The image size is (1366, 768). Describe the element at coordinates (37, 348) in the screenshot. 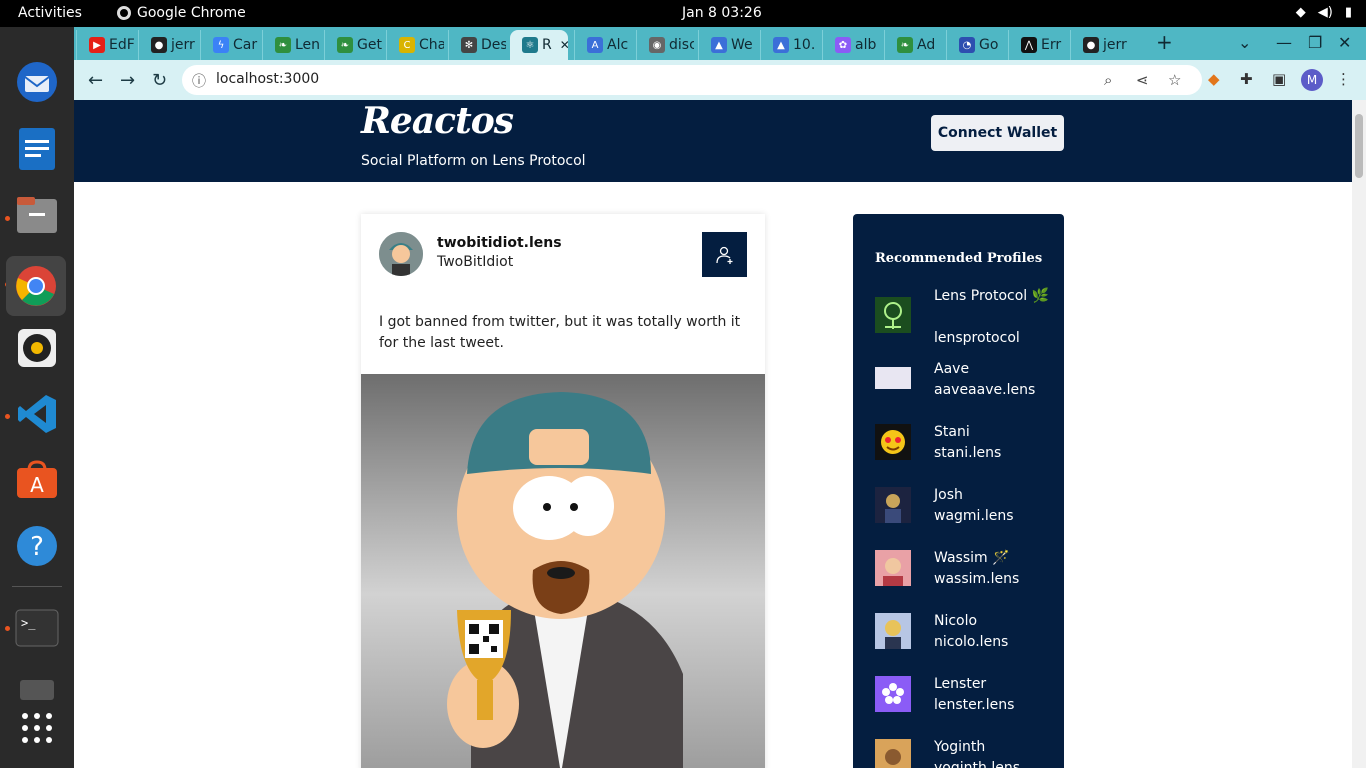

I see `rhythmbox-icon` at that location.